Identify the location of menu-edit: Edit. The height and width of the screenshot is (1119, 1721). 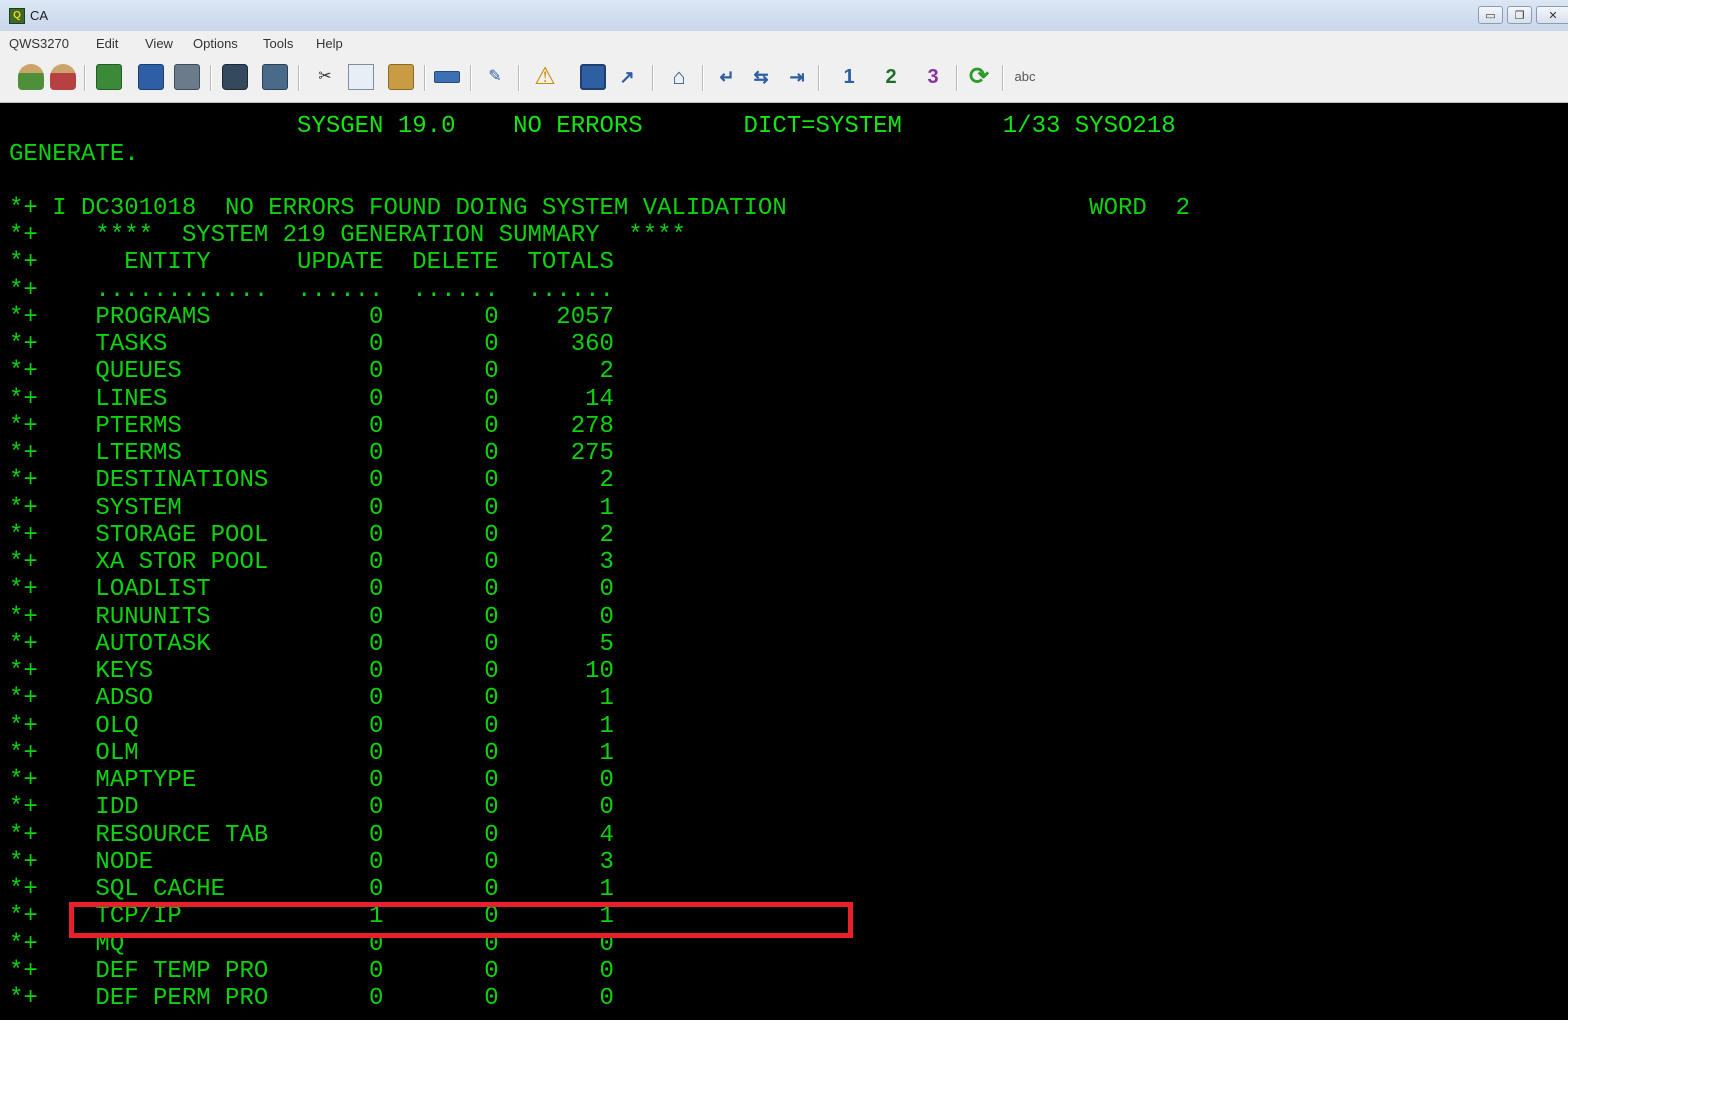
(107, 43).